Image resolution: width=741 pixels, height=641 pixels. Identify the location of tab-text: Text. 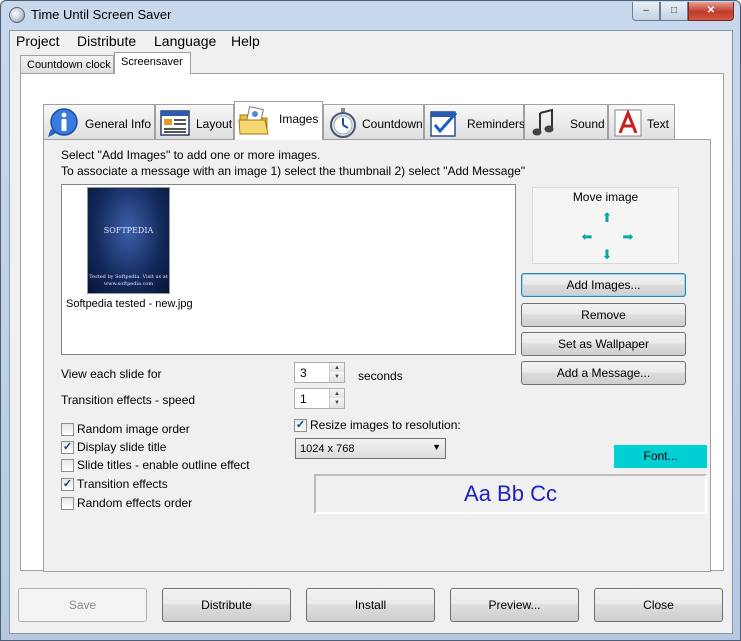
(641, 122).